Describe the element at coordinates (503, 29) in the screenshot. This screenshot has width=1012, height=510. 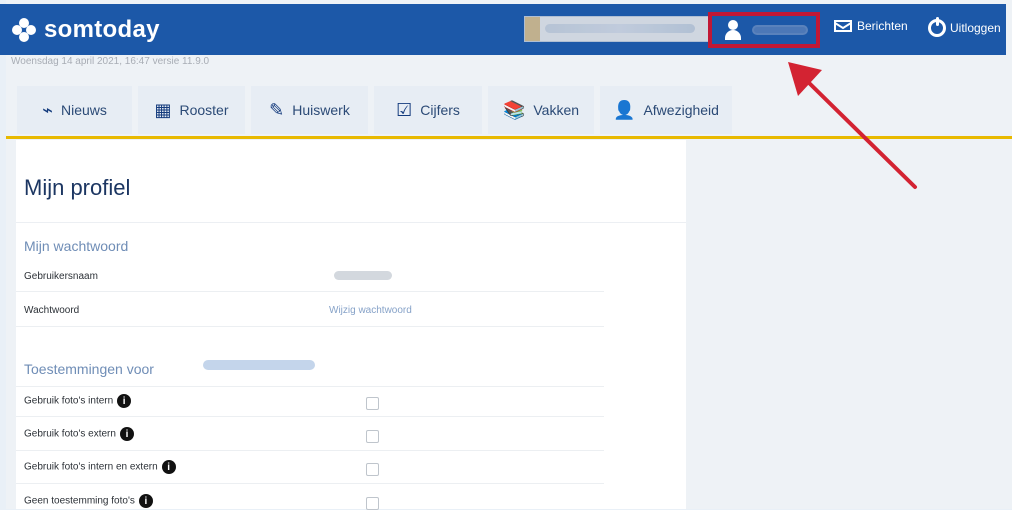
I see `top-navigation-bar: somtoday Berichten Uitloggen` at that location.